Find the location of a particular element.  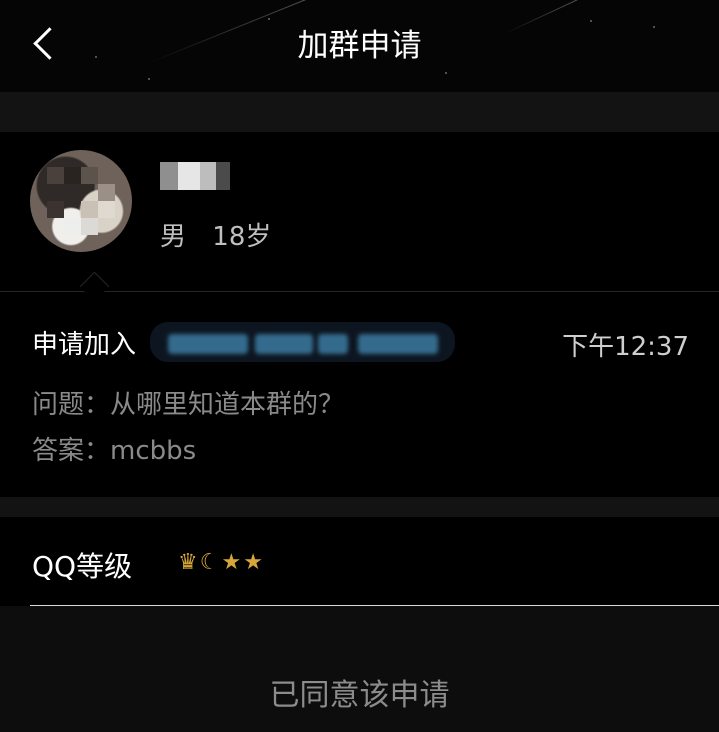

request-prefix: 申请加入 is located at coordinates (84, 345).